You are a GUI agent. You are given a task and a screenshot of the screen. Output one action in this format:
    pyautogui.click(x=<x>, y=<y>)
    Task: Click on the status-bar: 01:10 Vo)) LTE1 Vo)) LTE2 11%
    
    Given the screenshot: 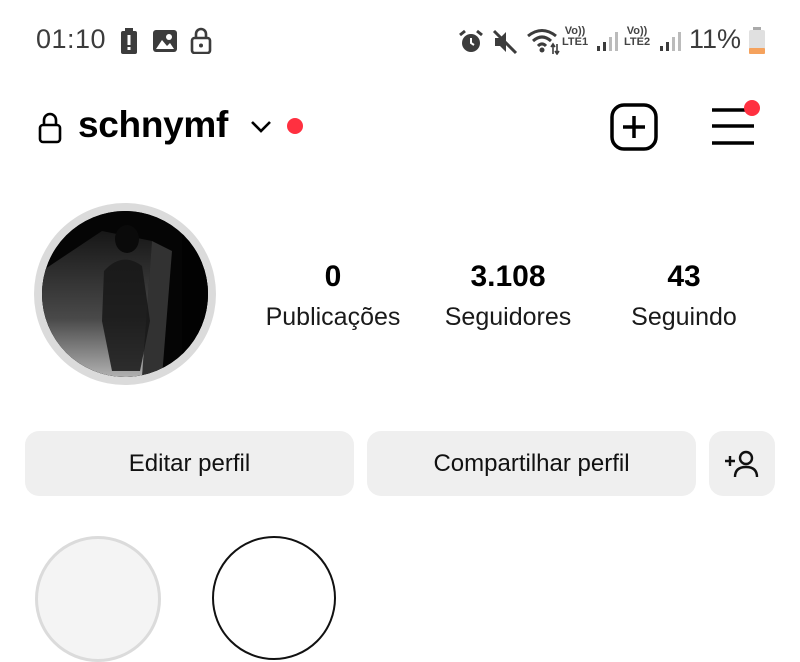 What is the action you would take?
    pyautogui.click(x=400, y=40)
    